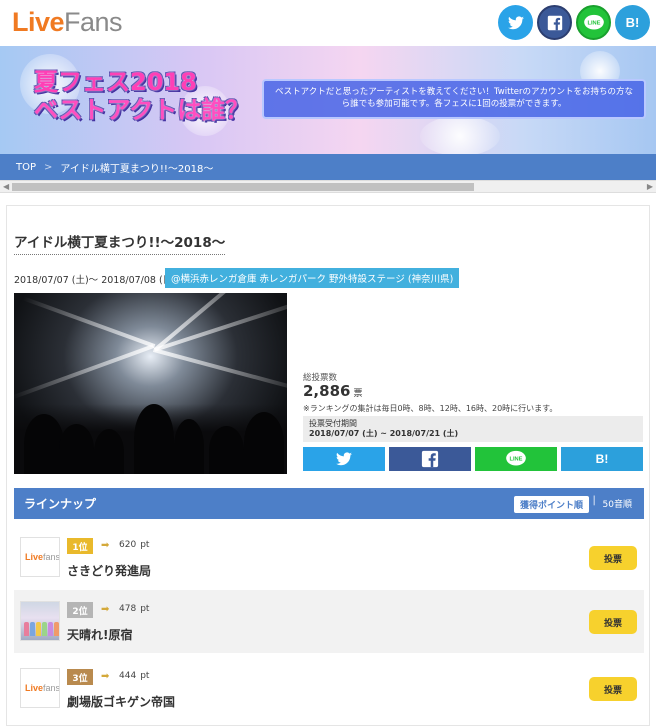 The width and height of the screenshot is (656, 726). I want to click on artist-photo, so click(40, 621).